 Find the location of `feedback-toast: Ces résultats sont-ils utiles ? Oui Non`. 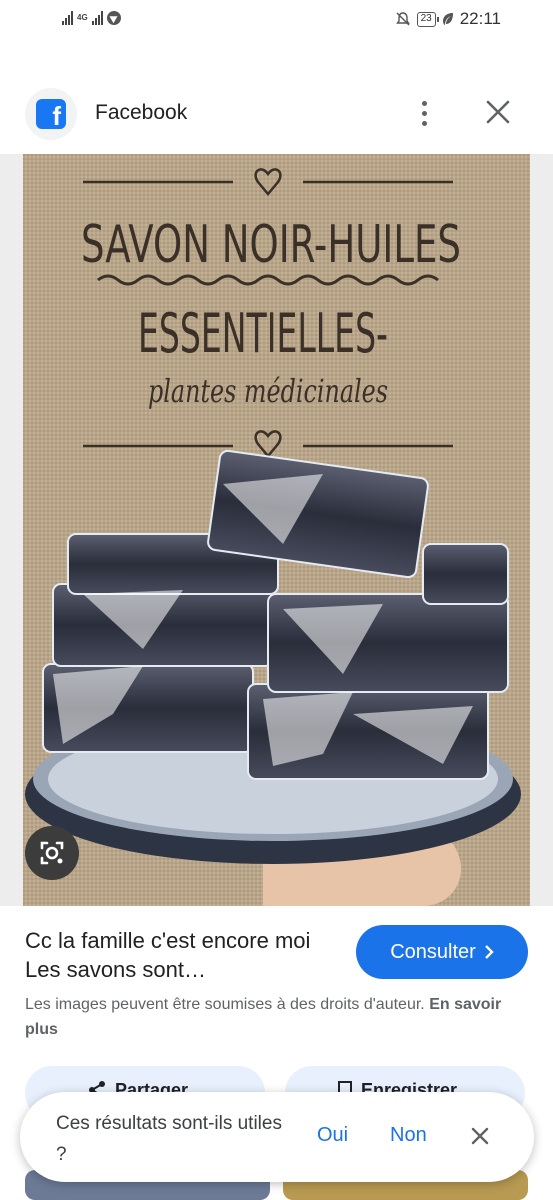

feedback-toast: Ces résultats sont-ils utiles ? Oui Non is located at coordinates (277, 1137).